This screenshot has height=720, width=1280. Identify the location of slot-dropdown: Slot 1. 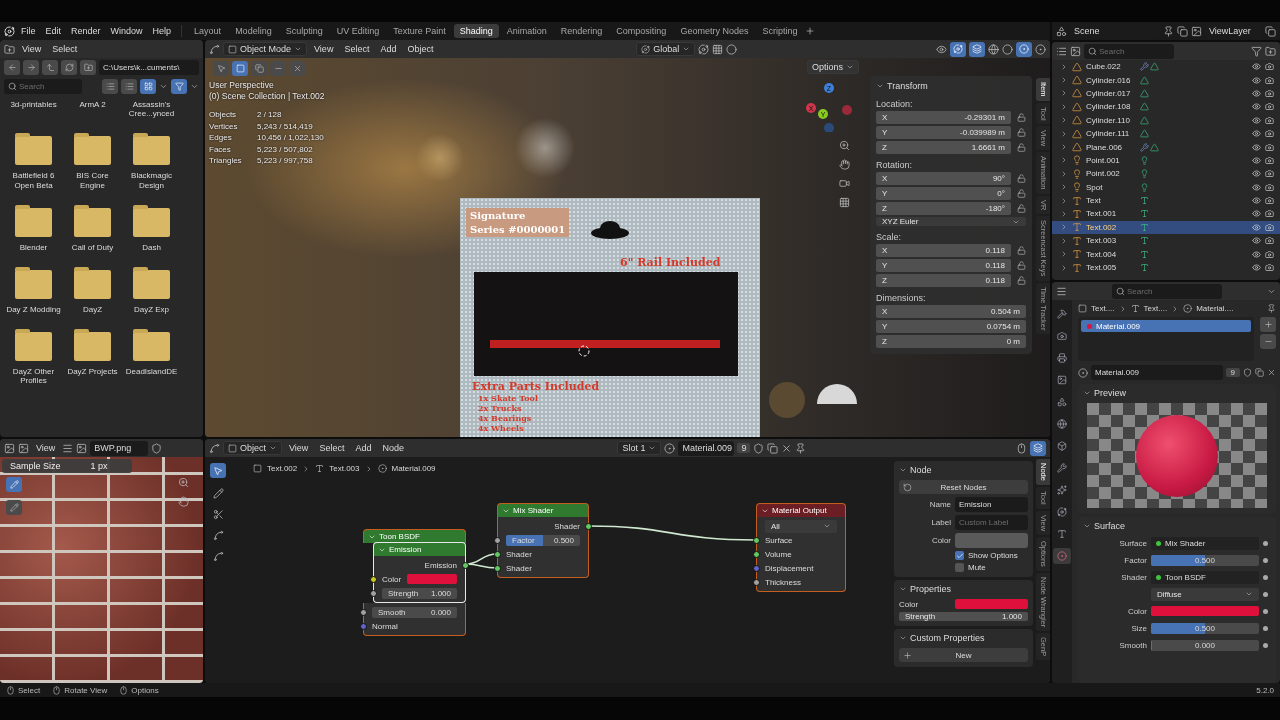
(639, 448).